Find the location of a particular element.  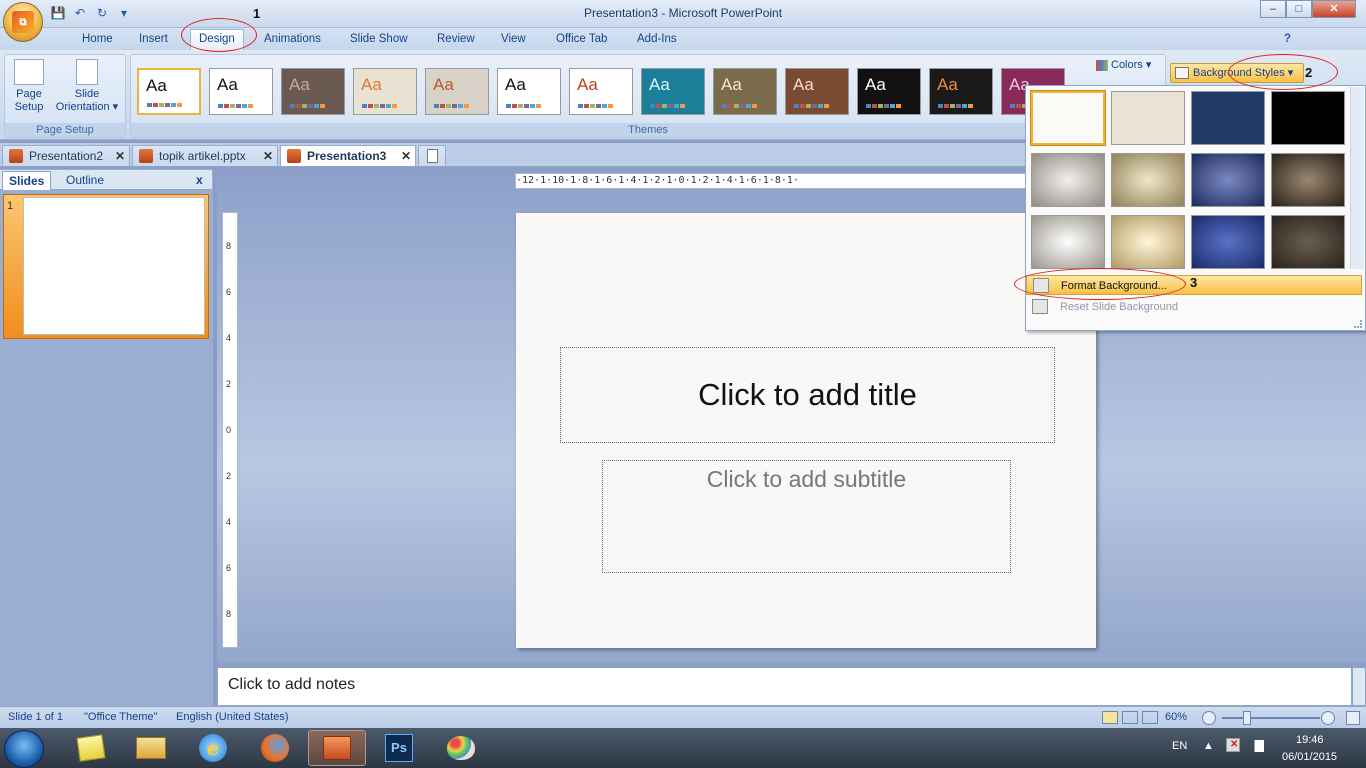

slide-thumbnail is located at coordinates (114, 266).